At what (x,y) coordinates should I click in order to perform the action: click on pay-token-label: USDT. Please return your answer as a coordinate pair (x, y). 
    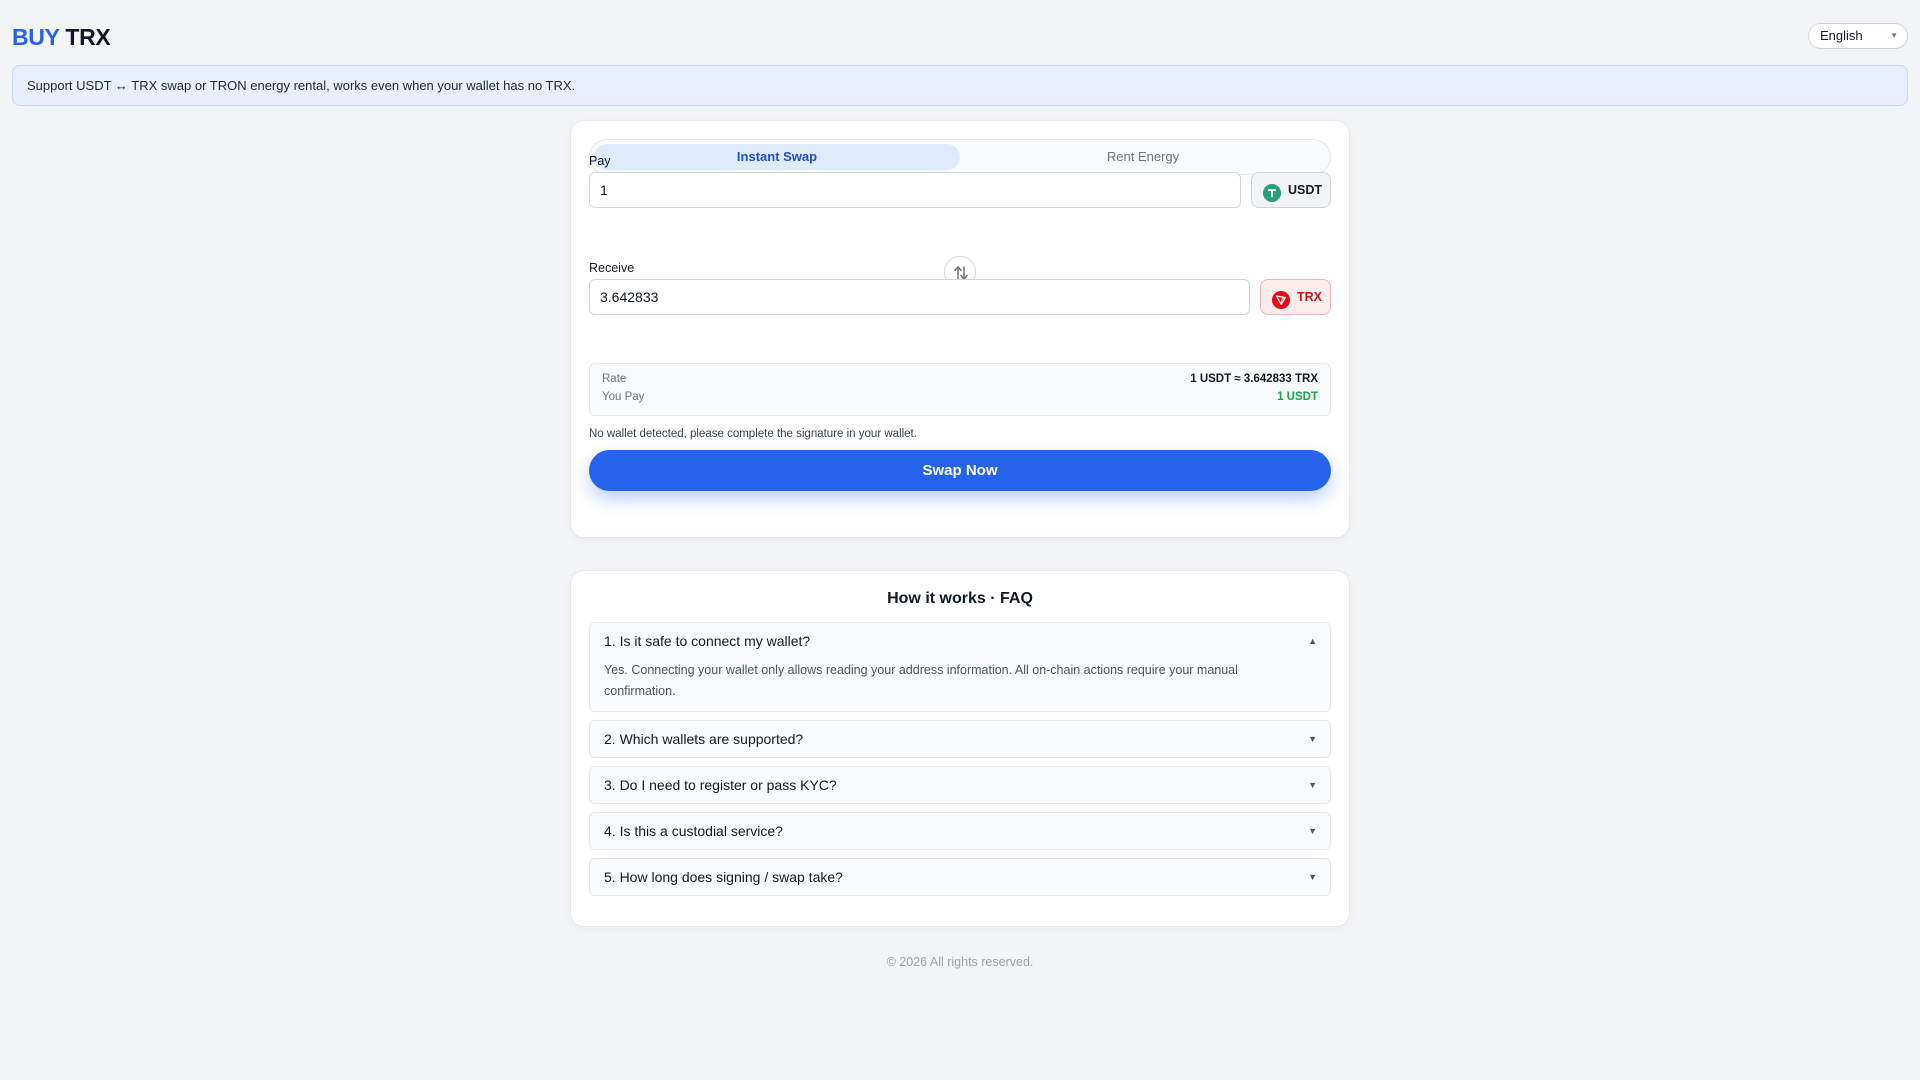
    Looking at the image, I should click on (1305, 190).